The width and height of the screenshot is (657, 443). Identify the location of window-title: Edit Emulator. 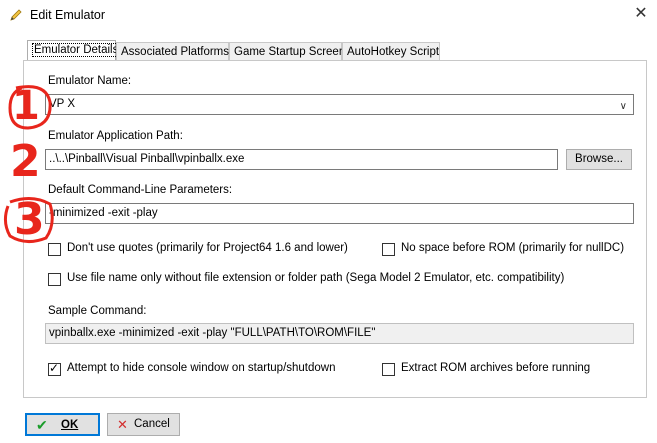
(68, 15).